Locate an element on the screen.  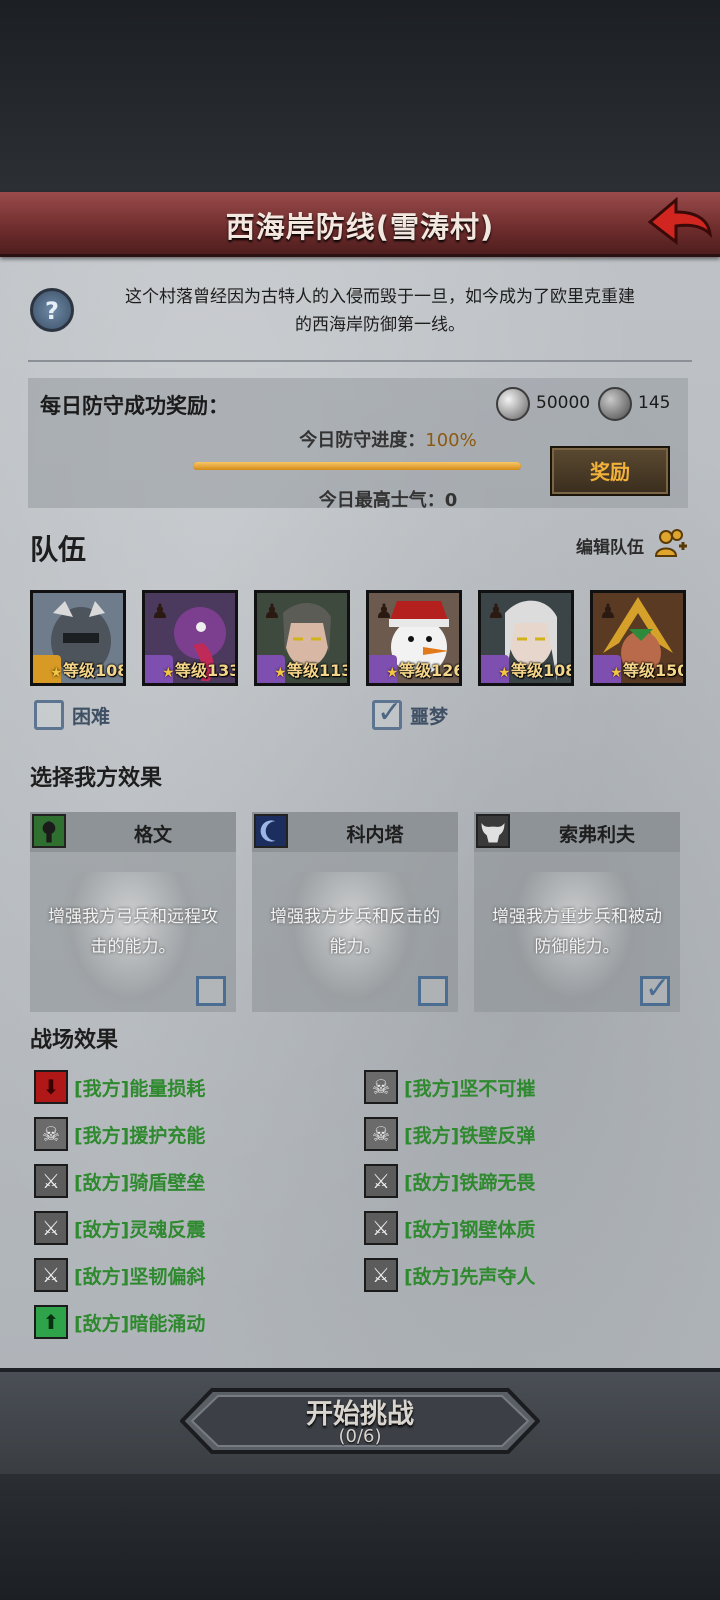
hero-slot: ♟ ★ 等级126 is located at coordinates (414, 638).